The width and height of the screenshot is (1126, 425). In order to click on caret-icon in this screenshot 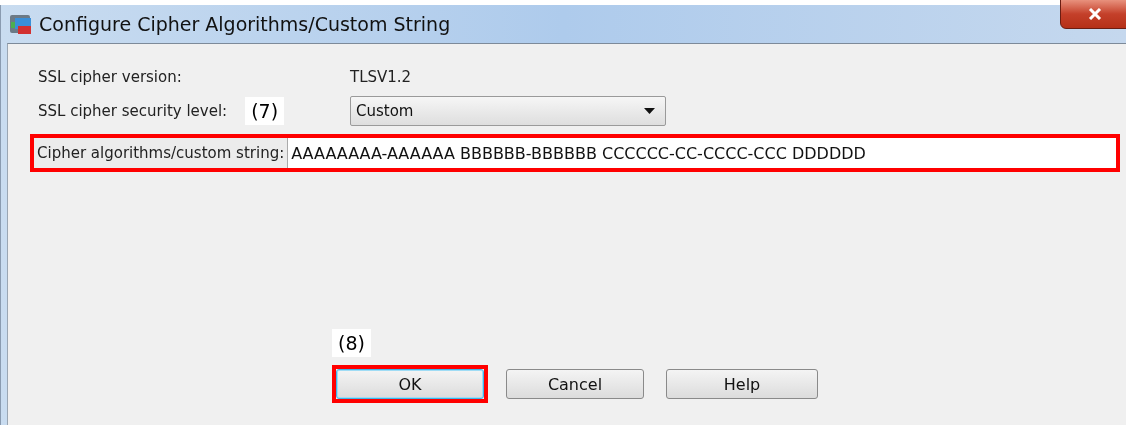, I will do `click(649, 111)`.